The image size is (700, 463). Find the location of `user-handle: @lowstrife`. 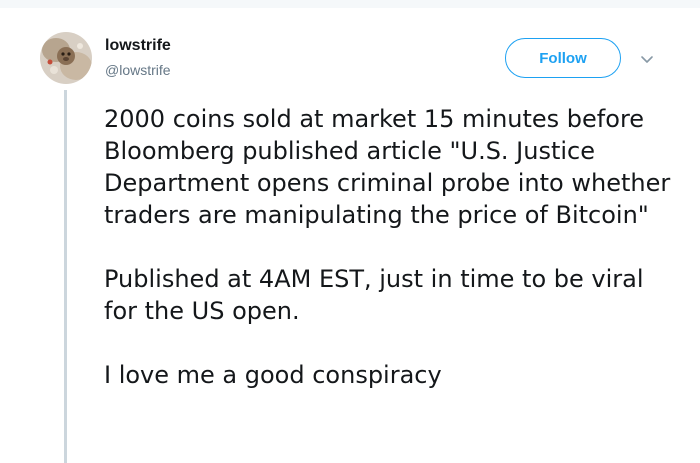

user-handle: @lowstrife is located at coordinates (138, 70).